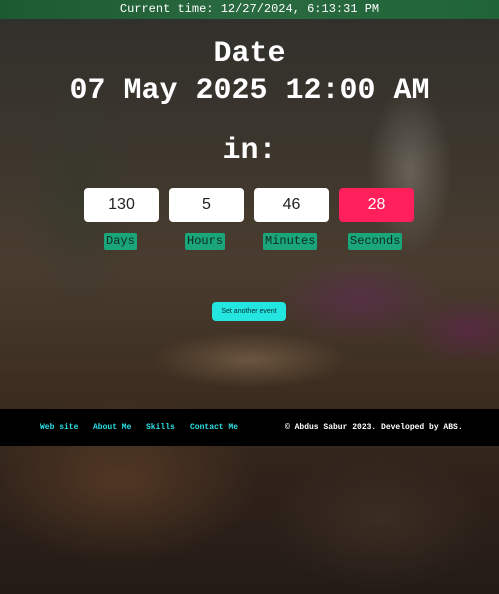 This screenshot has width=499, height=594. What do you see at coordinates (249, 54) in the screenshot?
I see `date-heading: Date` at bounding box center [249, 54].